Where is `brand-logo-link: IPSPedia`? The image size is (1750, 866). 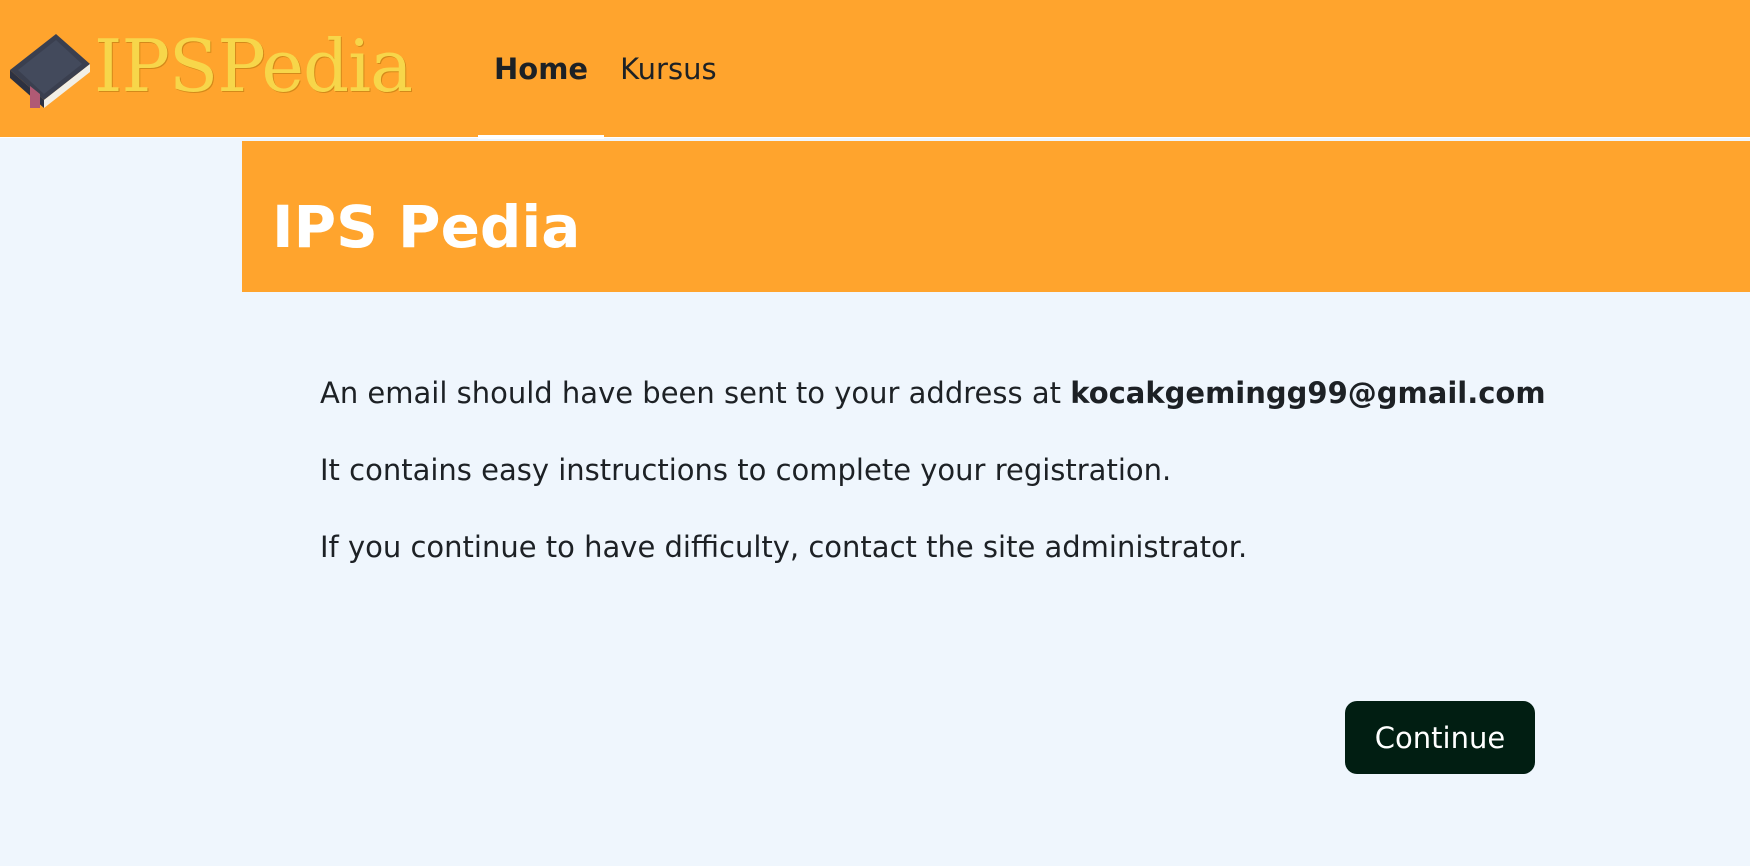 brand-logo-link: IPSPedia is located at coordinates (208, 66).